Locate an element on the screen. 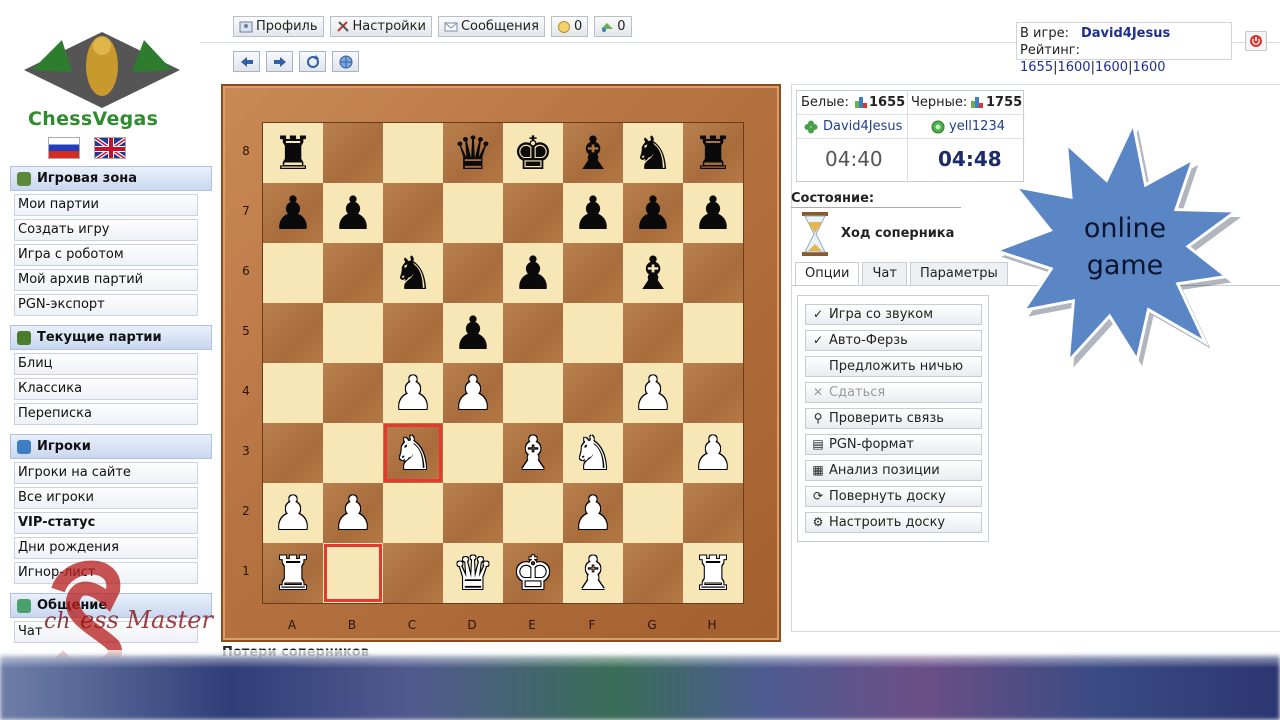 This screenshot has height=720, width=1280. profile-button: Профиль is located at coordinates (278, 26).